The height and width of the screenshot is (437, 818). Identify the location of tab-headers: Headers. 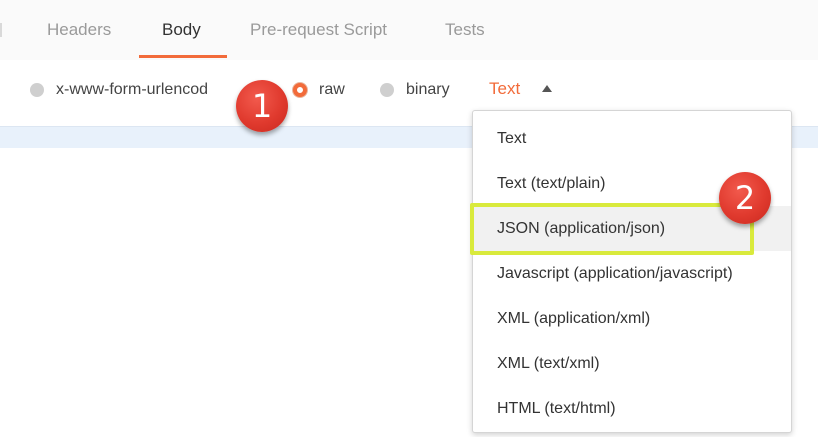
(79, 30).